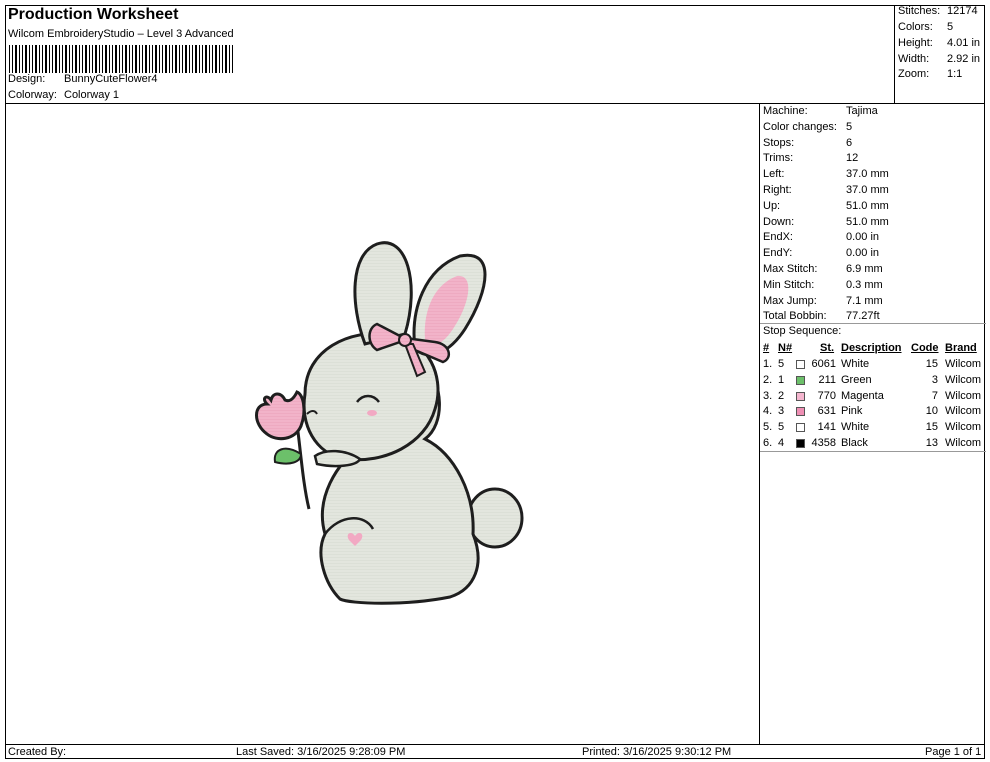 Image resolution: width=990 pixels, height=762 pixels. I want to click on info-value: 5, so click(849, 126).